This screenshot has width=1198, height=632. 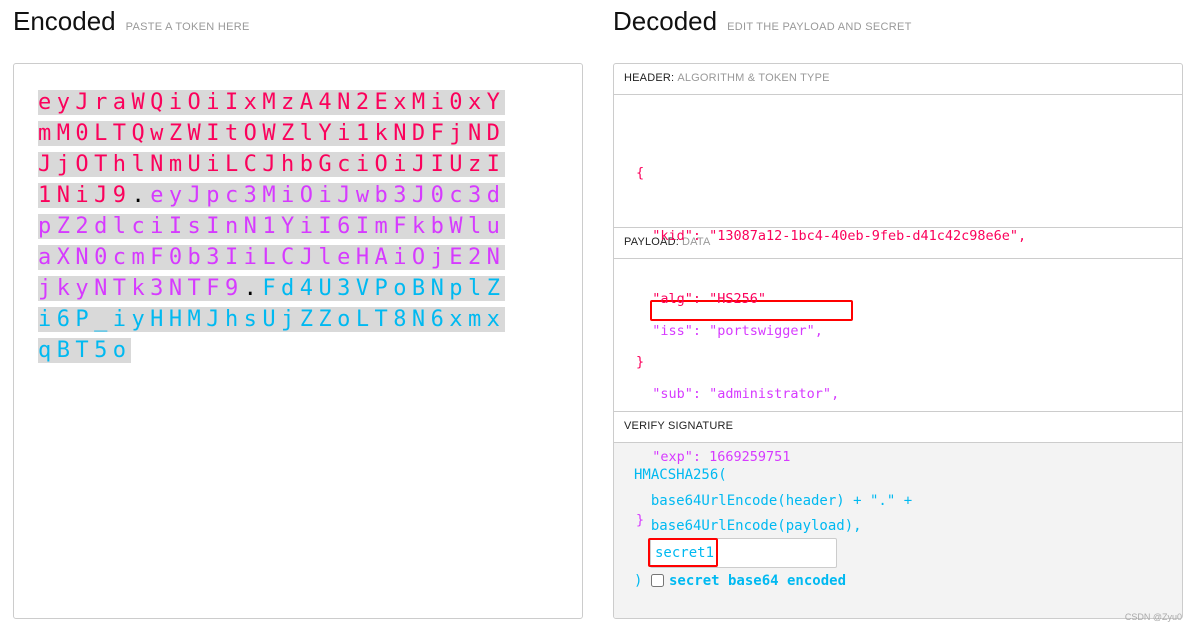 What do you see at coordinates (640, 173) in the screenshot?
I see `code-line: {` at bounding box center [640, 173].